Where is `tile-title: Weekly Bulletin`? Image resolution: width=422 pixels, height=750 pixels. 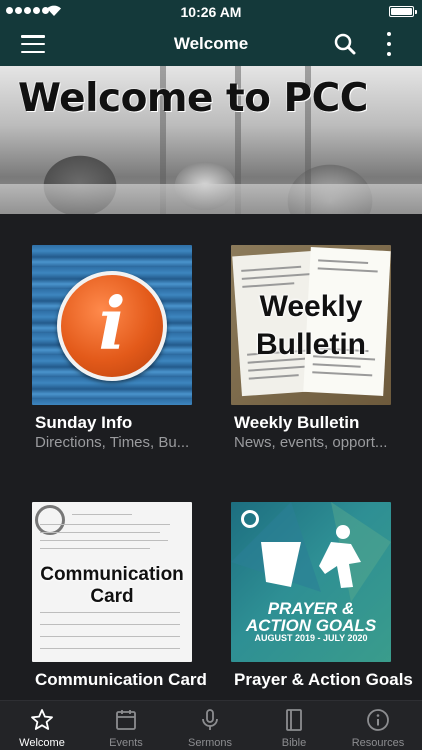 tile-title: Weekly Bulletin is located at coordinates (297, 422).